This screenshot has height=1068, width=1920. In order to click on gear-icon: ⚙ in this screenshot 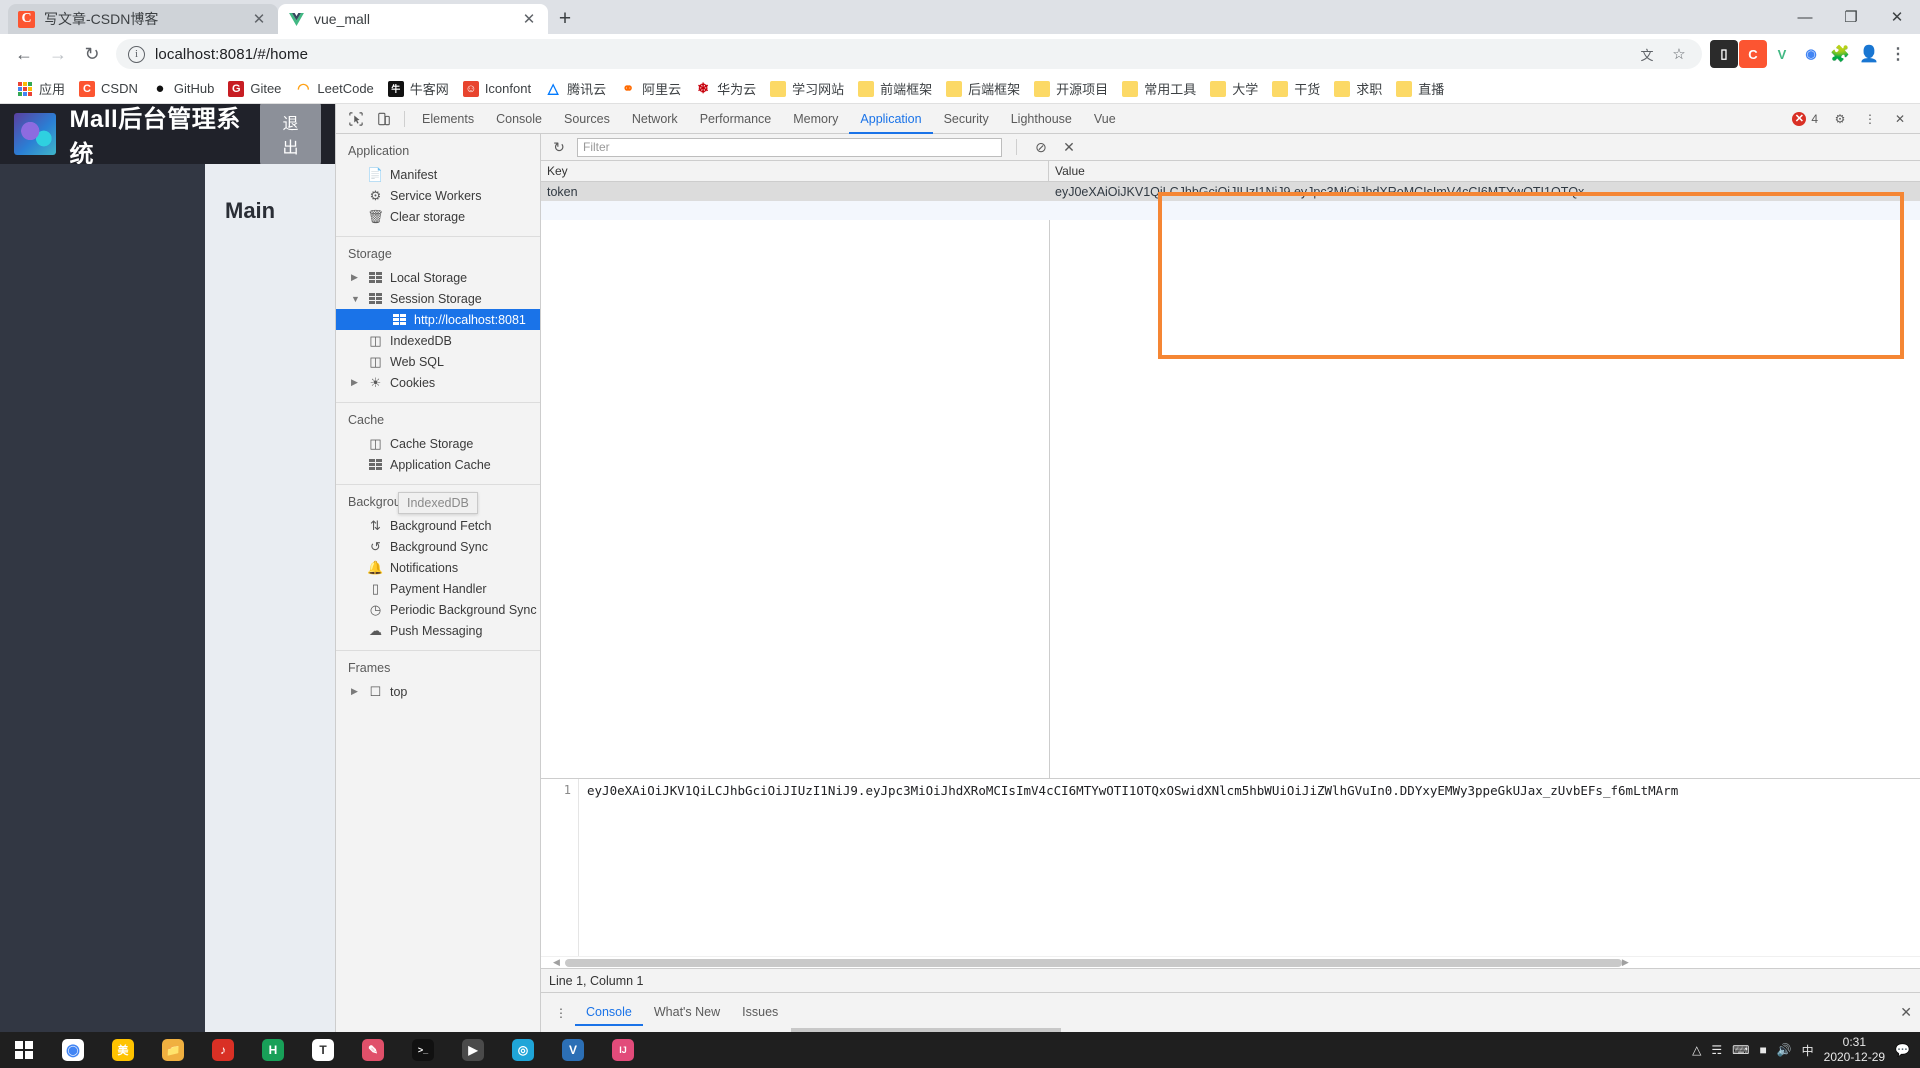, I will do `click(1840, 119)`.